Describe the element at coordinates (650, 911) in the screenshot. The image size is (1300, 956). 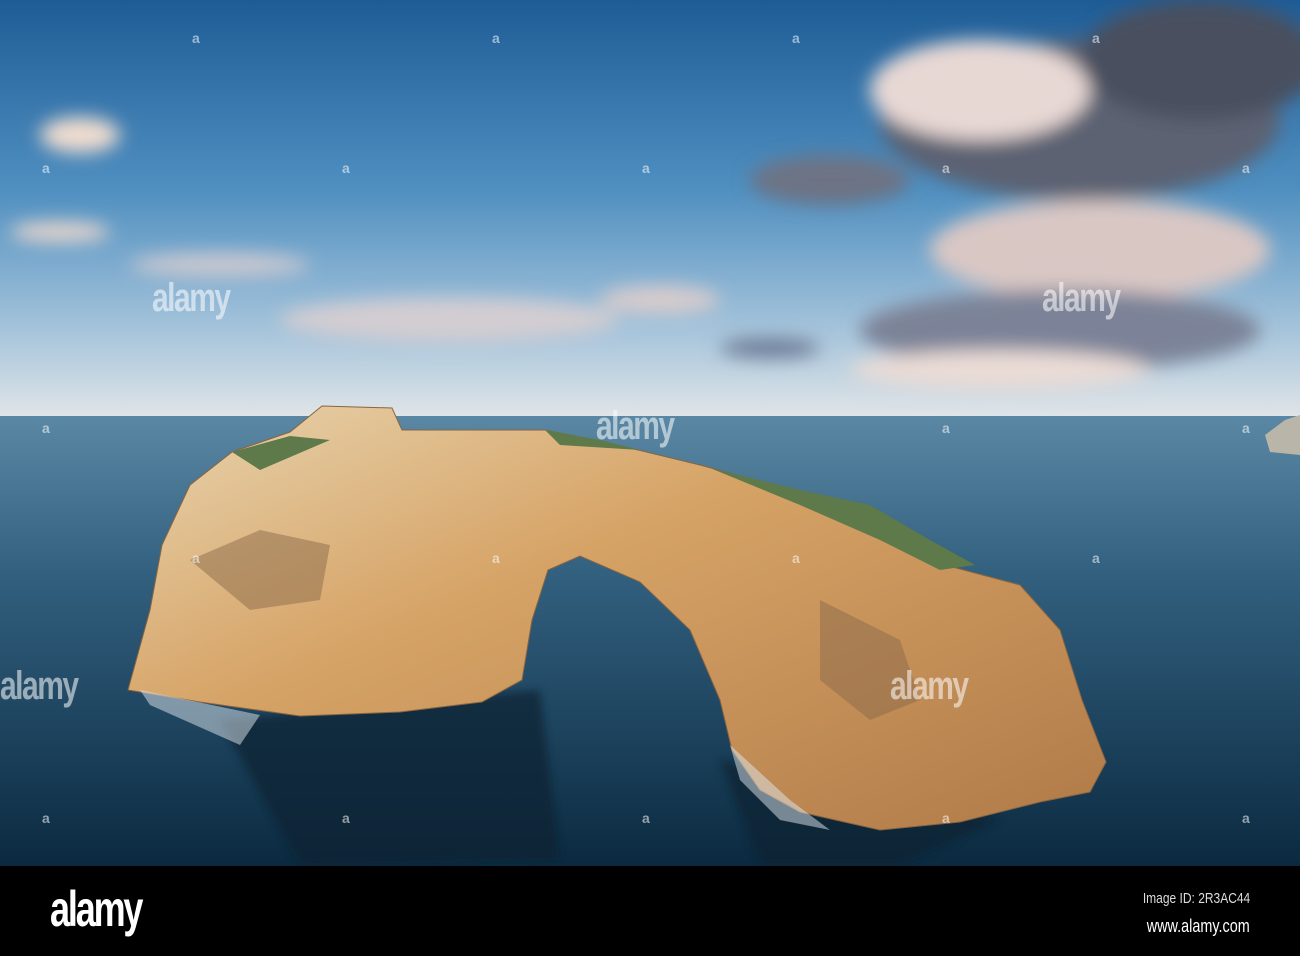
I see `footer-bar: alamy Image ID: 2R3AC44 www.alamy.com` at that location.